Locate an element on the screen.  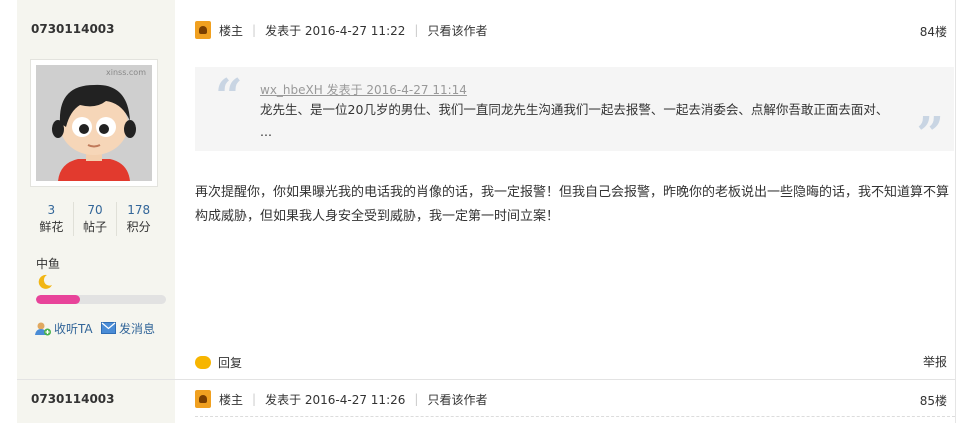
post-meta: 楼主 | 发表于 2016-4-27 11:26 | 只看该作者 is located at coordinates (341, 399).